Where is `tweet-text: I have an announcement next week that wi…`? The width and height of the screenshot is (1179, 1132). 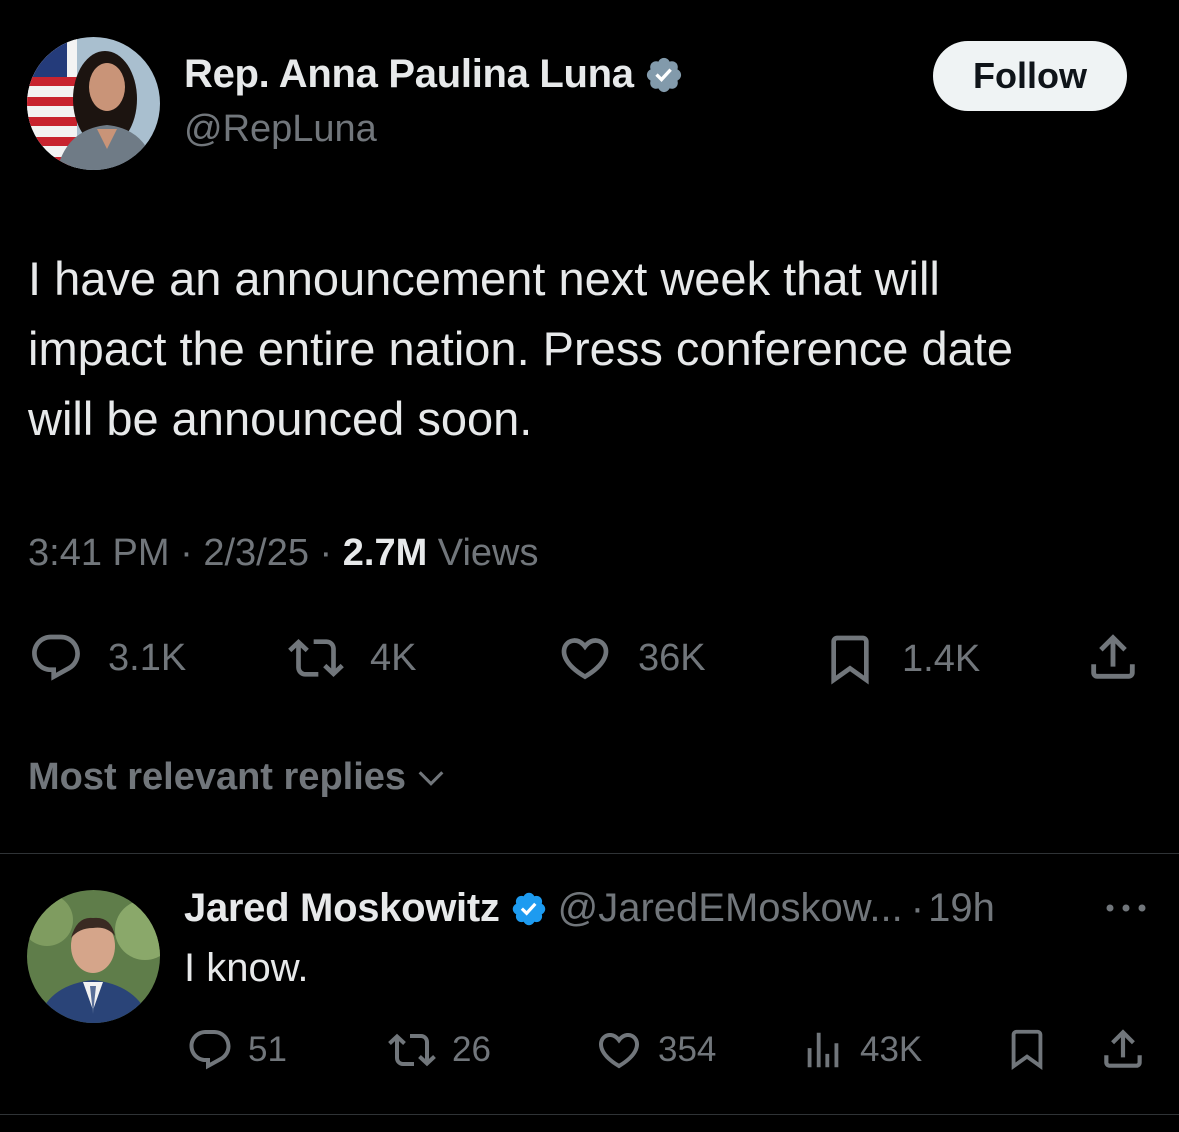 tweet-text: I have an announcement next week that wi… is located at coordinates (520, 348).